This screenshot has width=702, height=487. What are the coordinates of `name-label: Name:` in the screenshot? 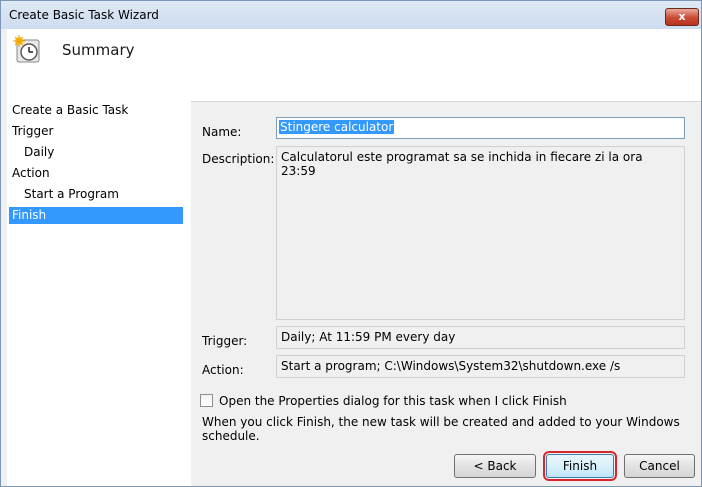 It's located at (222, 132).